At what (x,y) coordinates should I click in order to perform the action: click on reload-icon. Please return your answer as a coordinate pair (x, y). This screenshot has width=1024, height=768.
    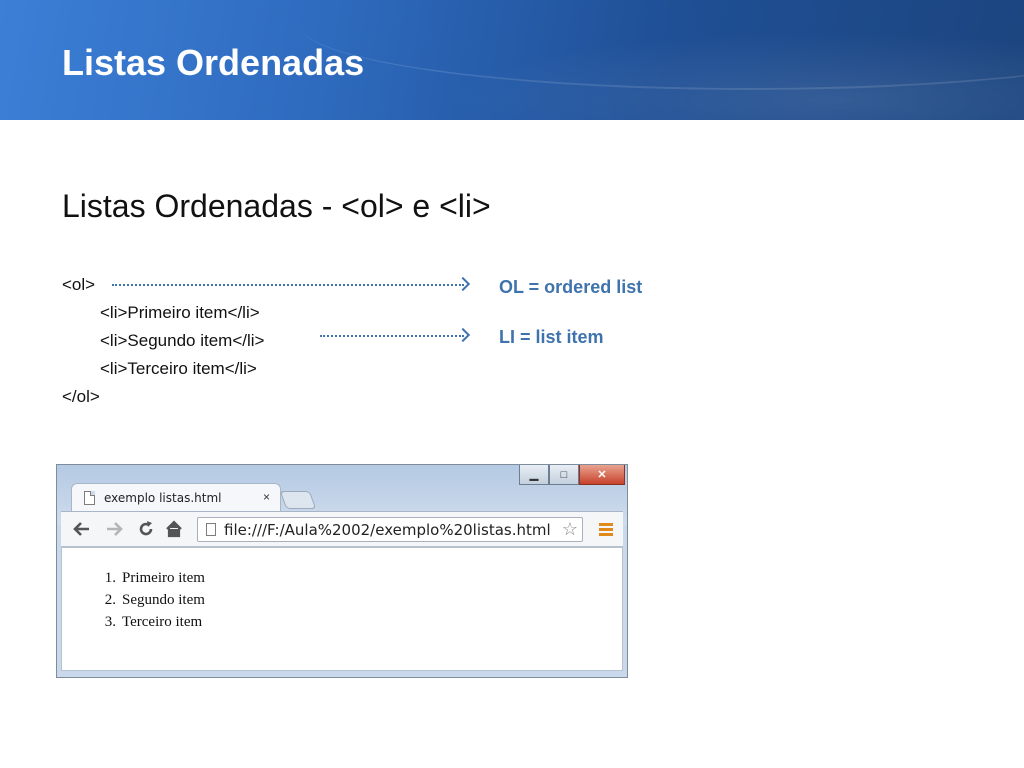
    Looking at the image, I should click on (146, 529).